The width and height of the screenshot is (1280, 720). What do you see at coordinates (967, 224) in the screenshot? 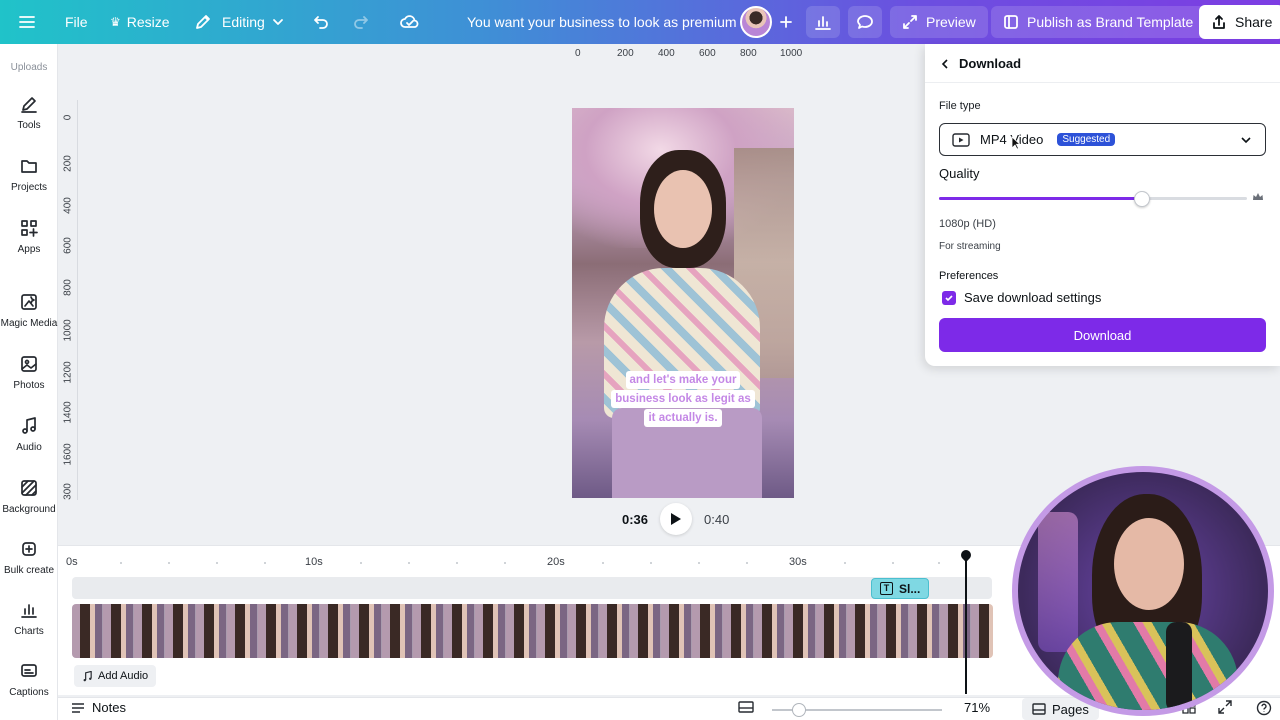
I see `quality-resolution: 1080p (HD)` at bounding box center [967, 224].